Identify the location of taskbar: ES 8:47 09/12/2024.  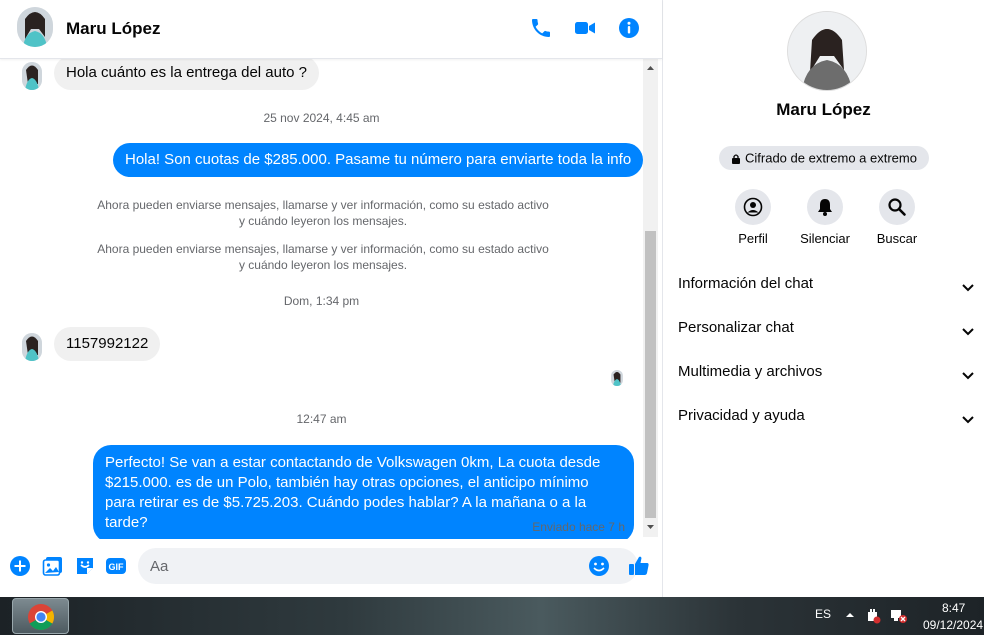
(492, 616).